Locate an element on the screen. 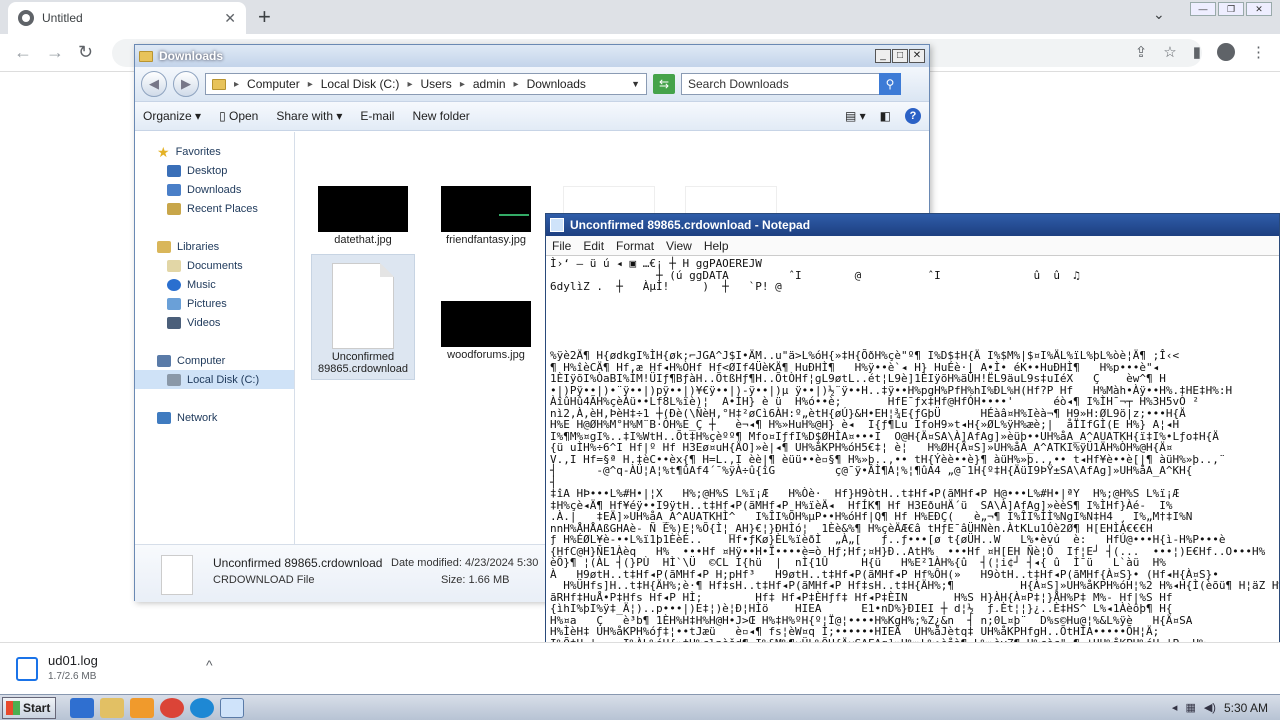  notepad-title-bar: Unconfirmed 89865.crdownload - Notepad is located at coordinates (912, 225).